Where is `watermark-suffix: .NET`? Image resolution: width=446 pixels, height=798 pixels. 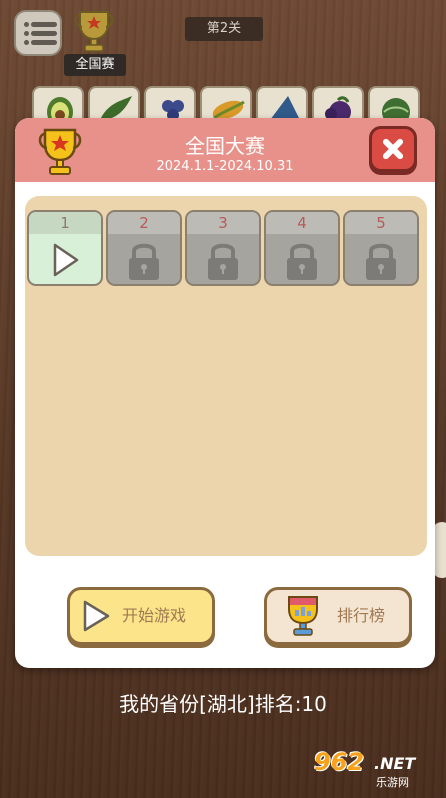 watermark-suffix: .NET is located at coordinates (395, 763).